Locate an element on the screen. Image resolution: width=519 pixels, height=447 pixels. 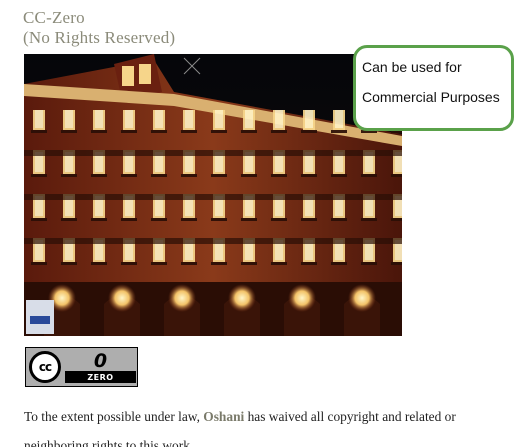
zero-panel: 0 ZERO is located at coordinates (100, 367).